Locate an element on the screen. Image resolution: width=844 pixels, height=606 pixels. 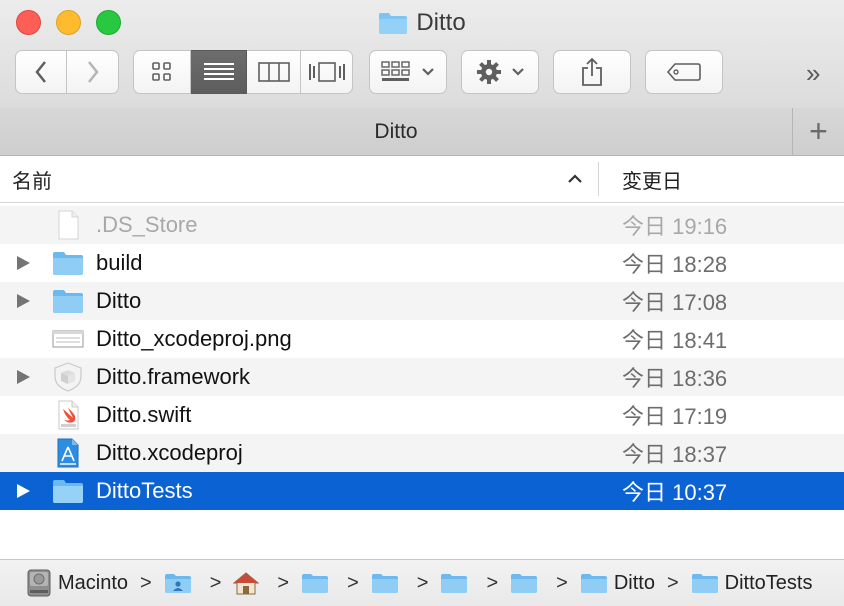
path-item-dittotests: DittoTests is located at coordinates (752, 583).